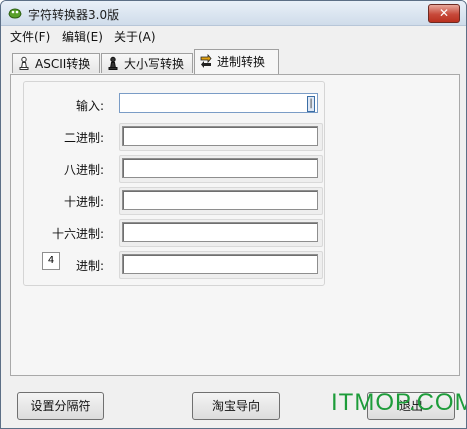  I want to click on tab-base-convert: 进制转换, so click(236, 61).